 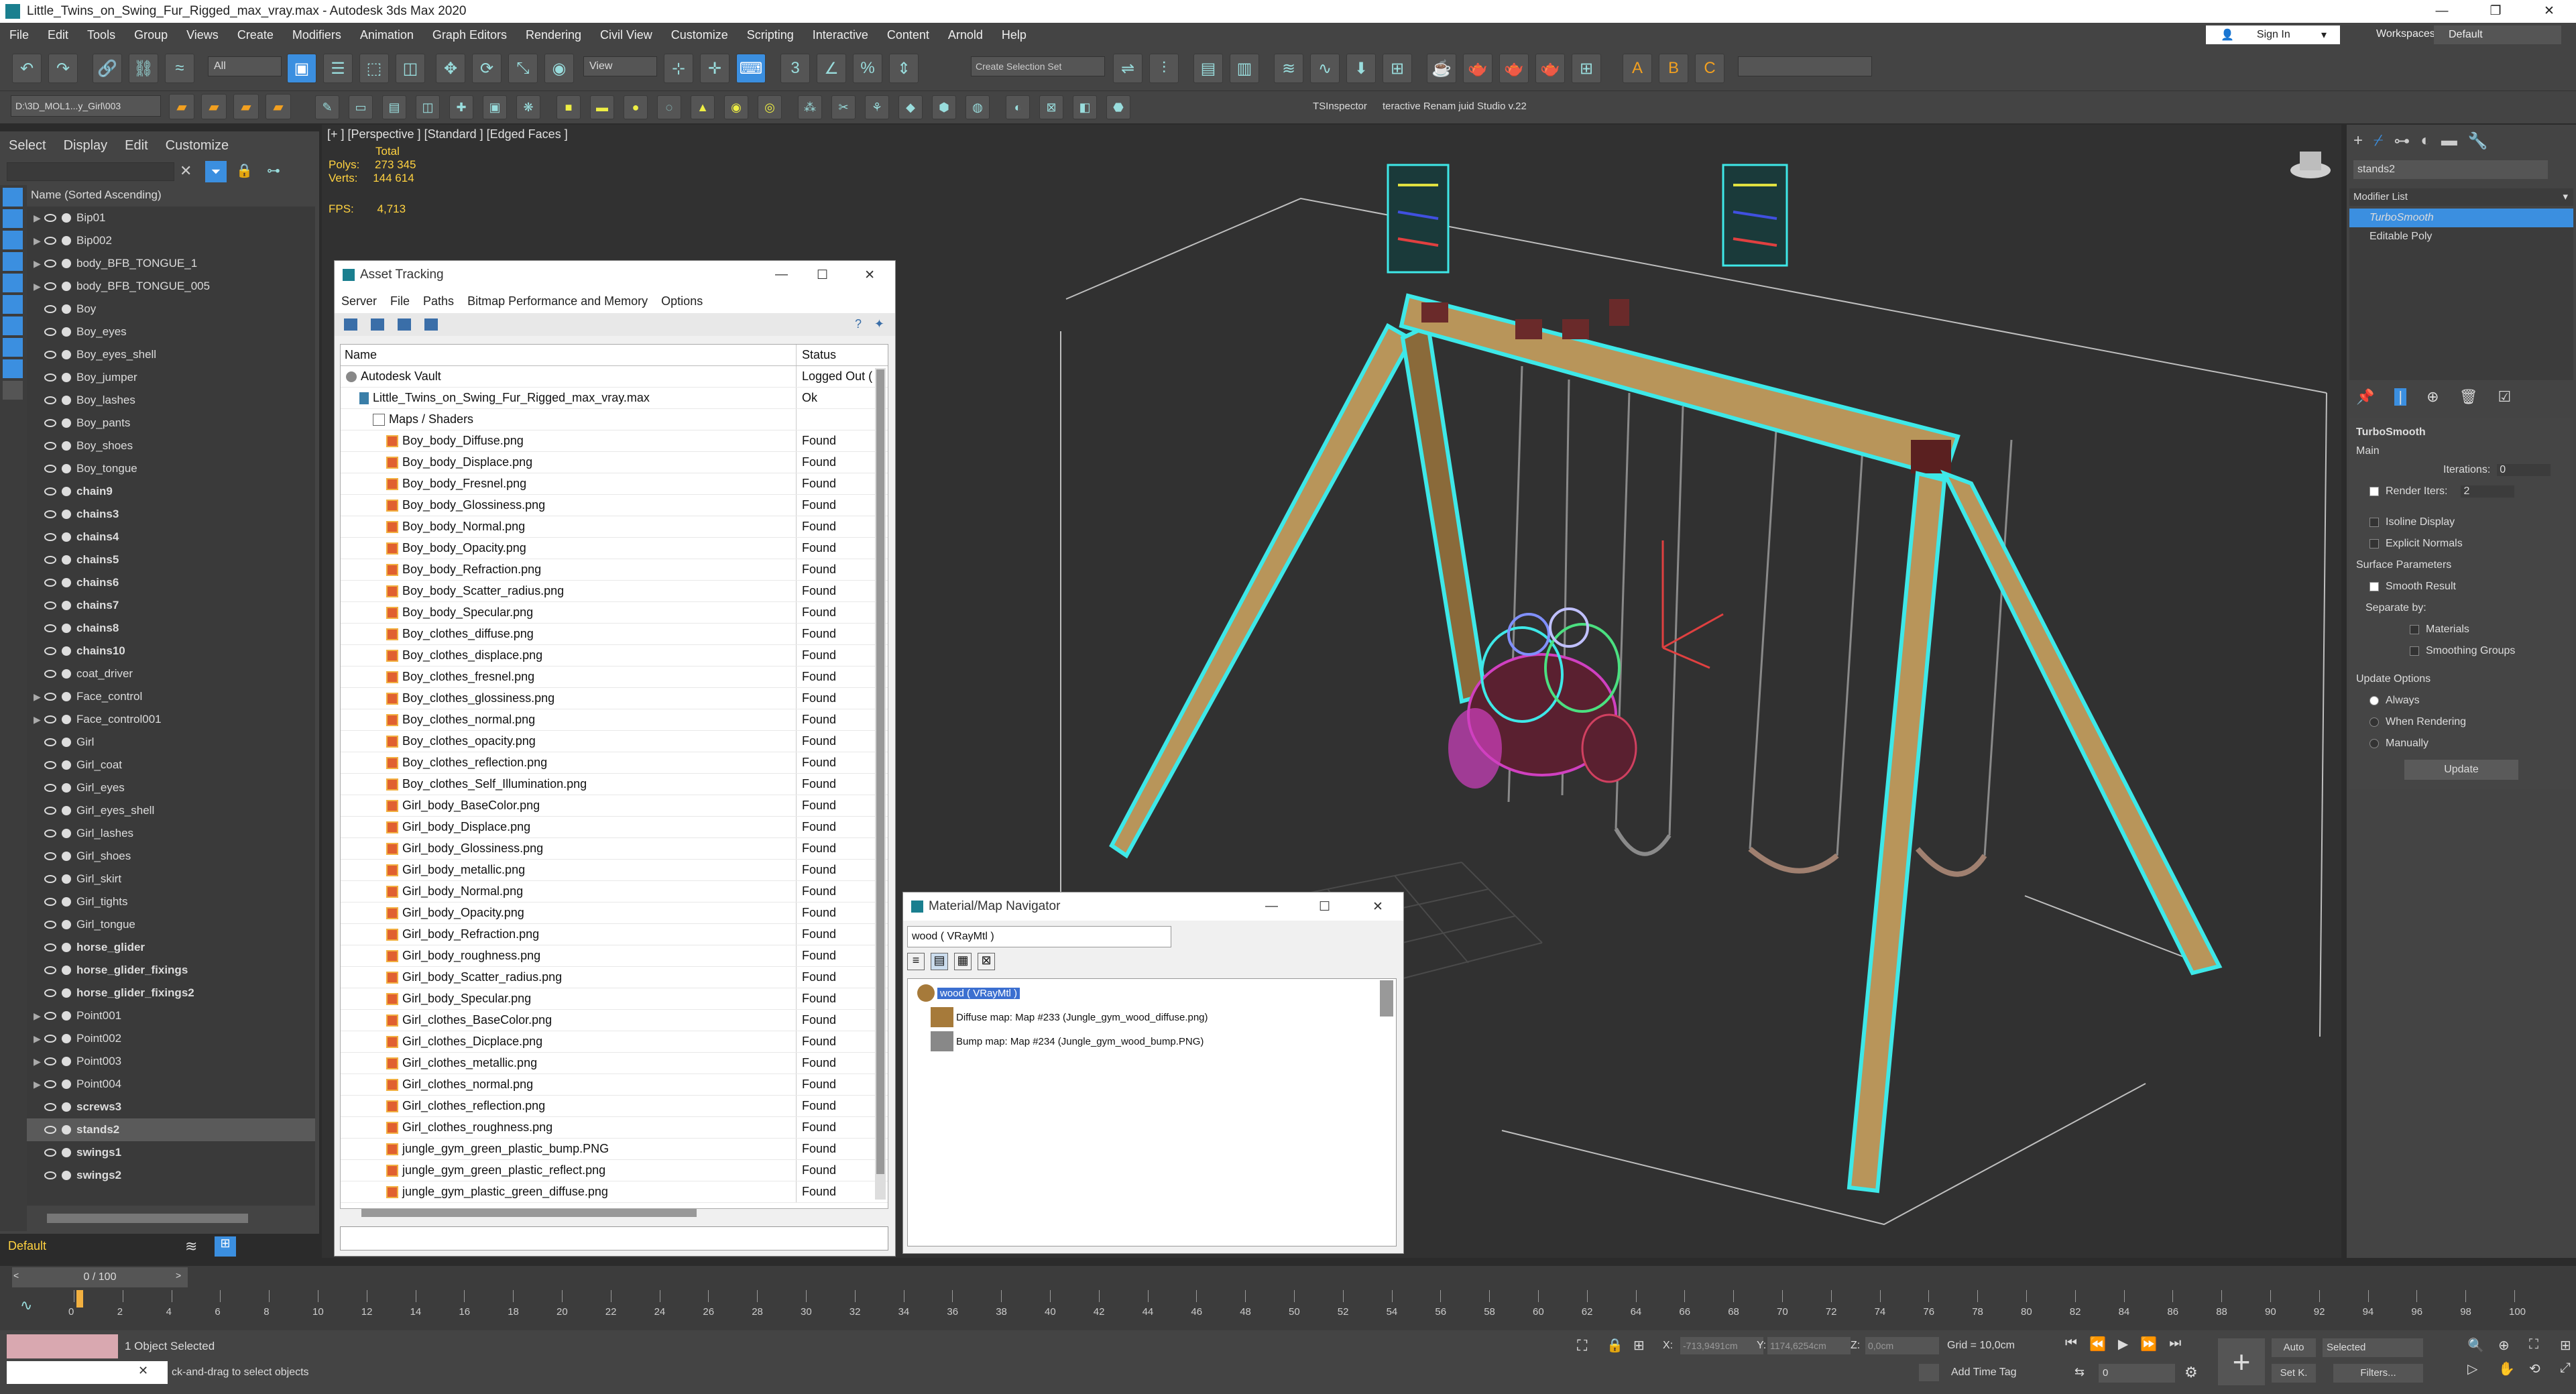 I want to click on mat-close-button: ✕, so click(x=1377, y=907).